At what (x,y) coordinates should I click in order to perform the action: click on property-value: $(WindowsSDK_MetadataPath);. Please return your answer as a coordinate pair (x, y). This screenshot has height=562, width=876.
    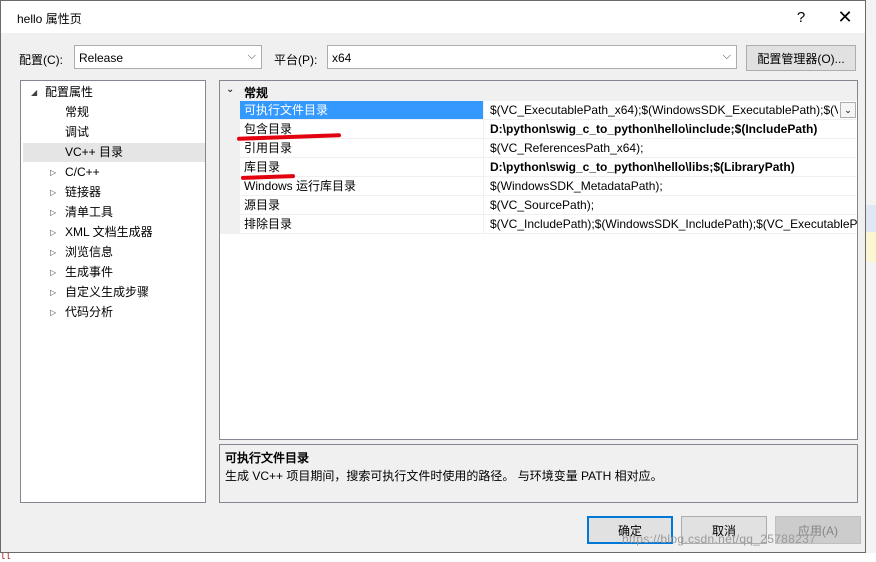
    Looking at the image, I should click on (673, 186).